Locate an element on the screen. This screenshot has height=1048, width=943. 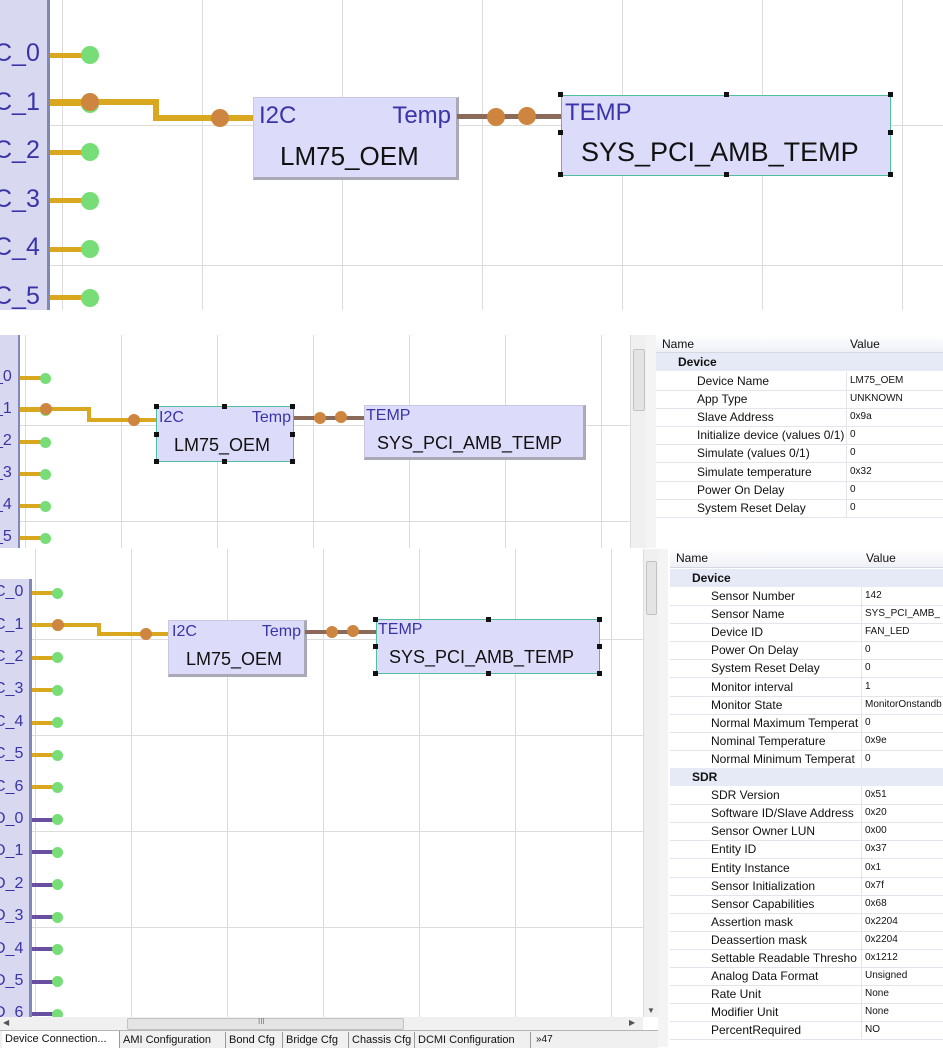
property-value: 0x32 is located at coordinates (861, 471).